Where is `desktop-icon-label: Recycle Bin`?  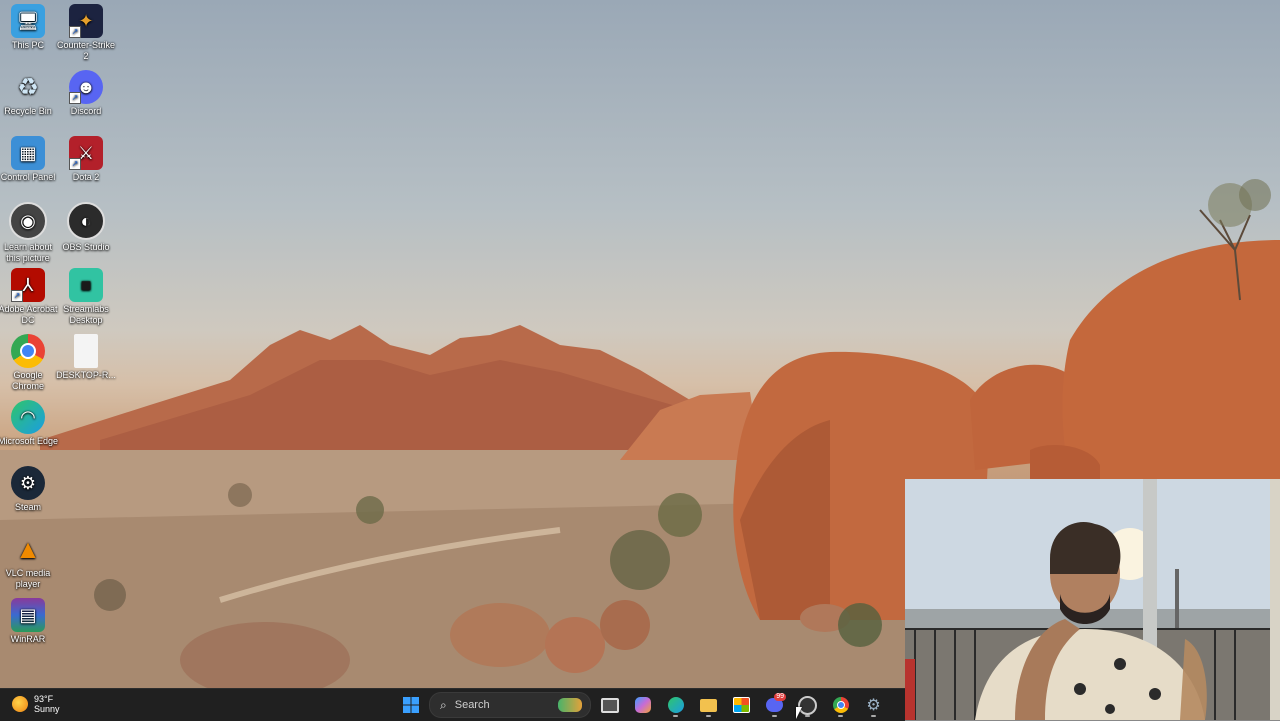
desktop-icon-label: Recycle Bin is located at coordinates (28, 111).